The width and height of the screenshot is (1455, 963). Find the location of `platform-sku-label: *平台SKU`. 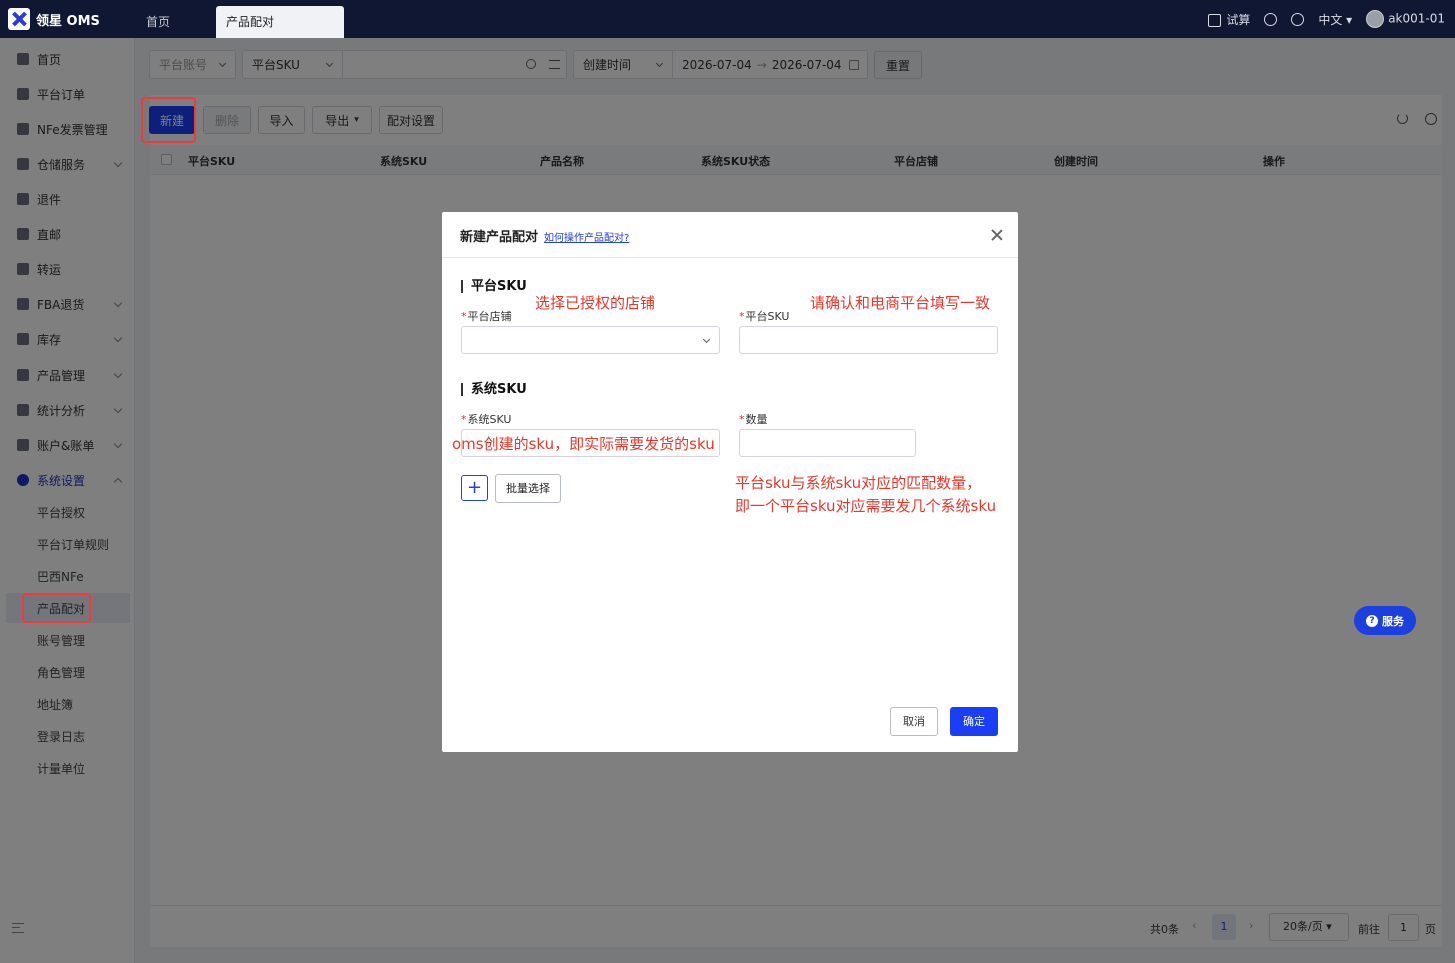

platform-sku-label: *平台SKU is located at coordinates (764, 316).